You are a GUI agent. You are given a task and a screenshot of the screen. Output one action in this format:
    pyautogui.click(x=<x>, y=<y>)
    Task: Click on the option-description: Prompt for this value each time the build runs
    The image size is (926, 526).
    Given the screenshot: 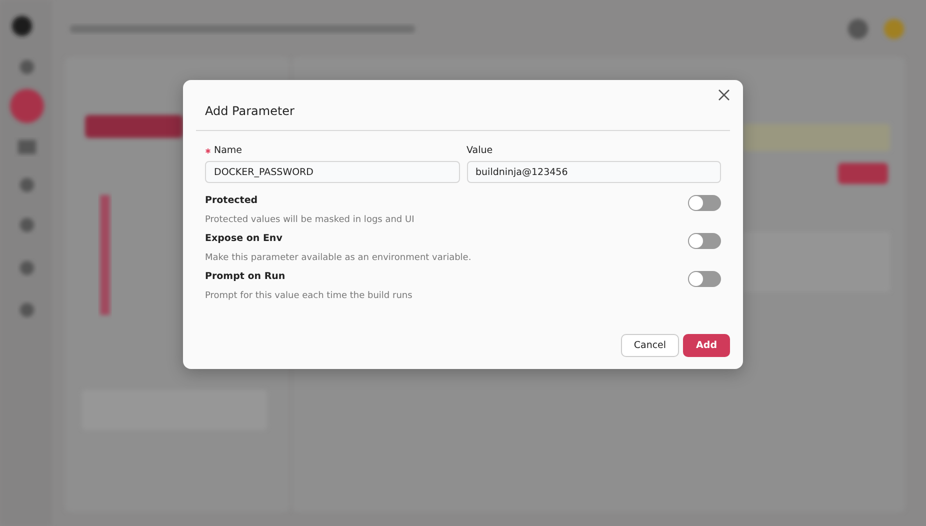 What is the action you would take?
    pyautogui.click(x=308, y=296)
    